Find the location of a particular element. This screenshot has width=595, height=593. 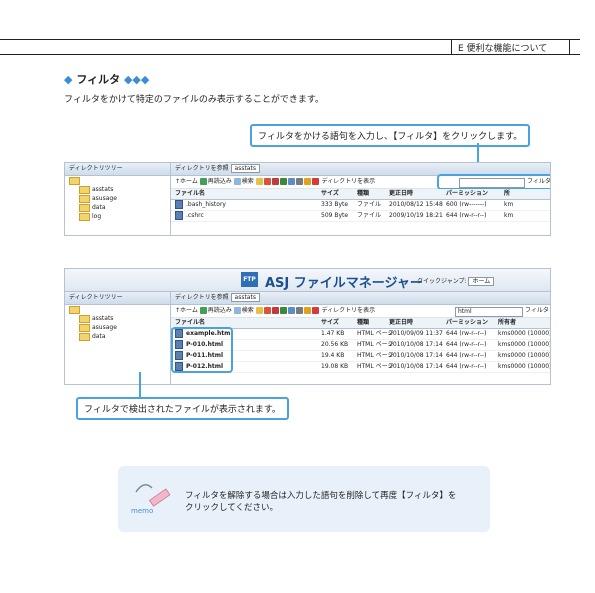

tree-item: log is located at coordinates (117, 216).